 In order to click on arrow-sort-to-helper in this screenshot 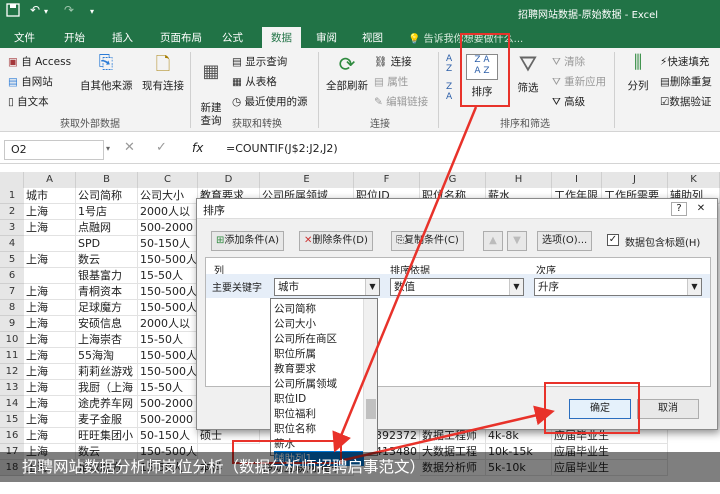, I will do `click(405, 279)`.